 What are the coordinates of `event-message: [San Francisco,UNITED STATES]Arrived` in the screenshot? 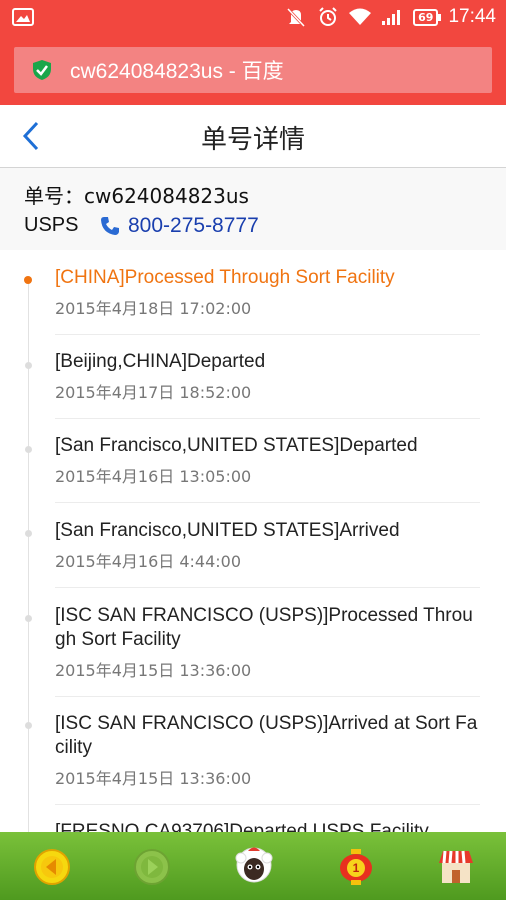 It's located at (227, 530).